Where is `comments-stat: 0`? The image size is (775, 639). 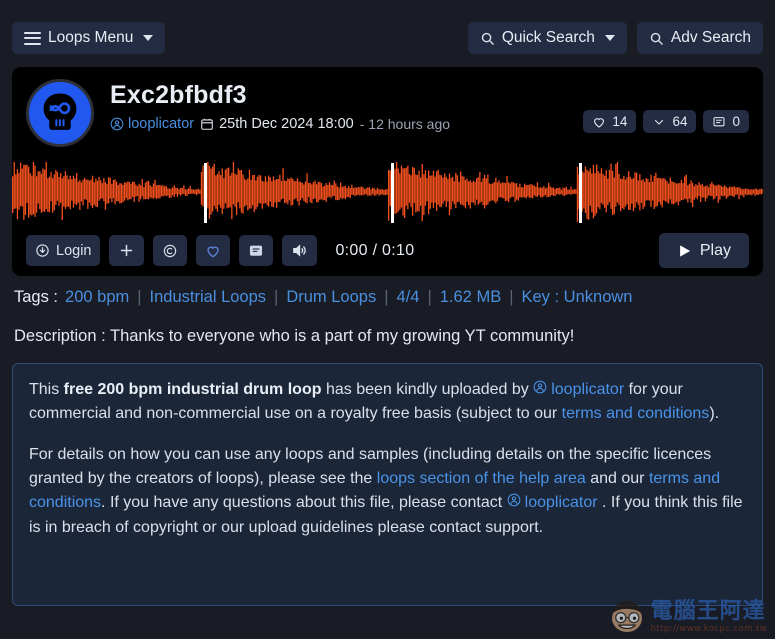 comments-stat: 0 is located at coordinates (726, 121).